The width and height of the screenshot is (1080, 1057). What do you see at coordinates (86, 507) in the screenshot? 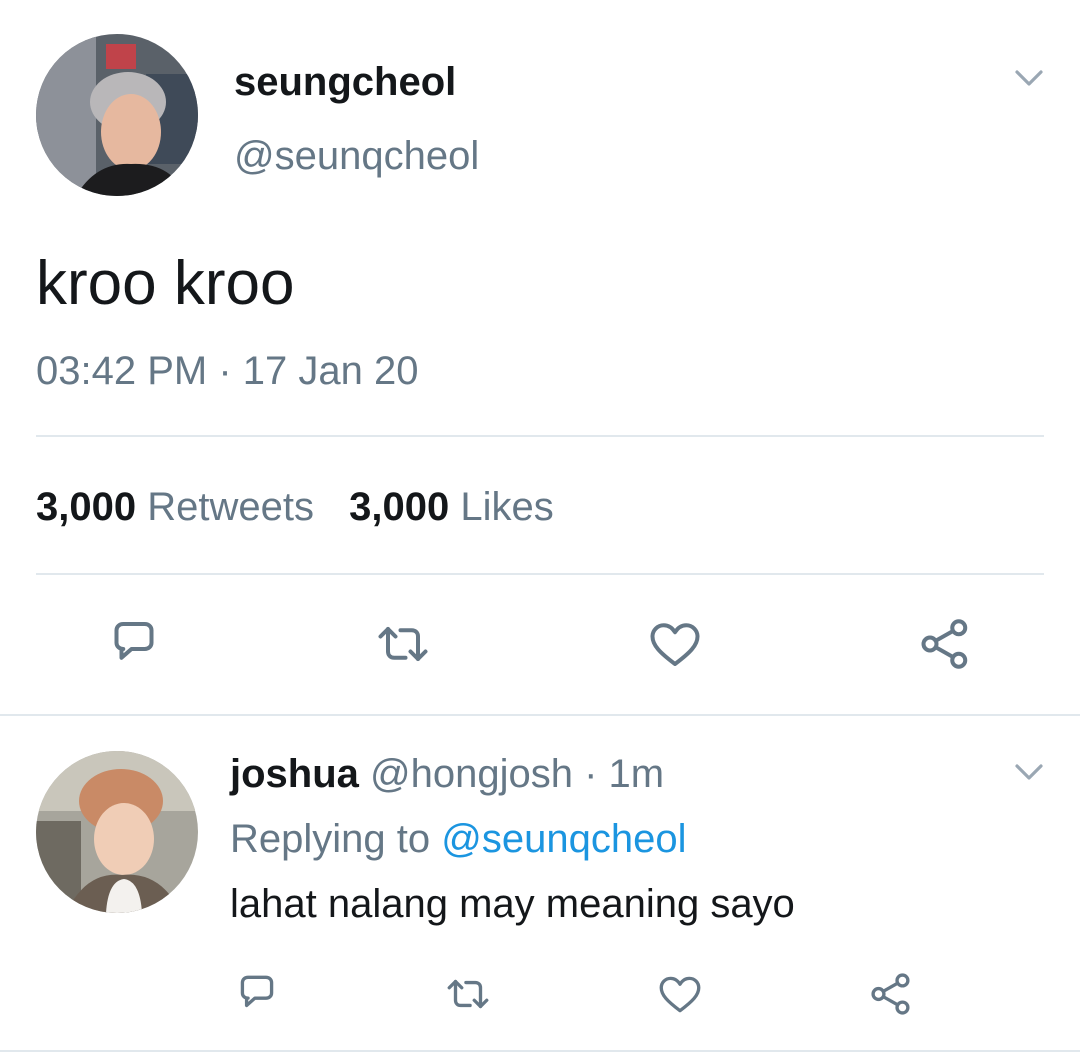
I see `retweets-count: 3,000` at bounding box center [86, 507].